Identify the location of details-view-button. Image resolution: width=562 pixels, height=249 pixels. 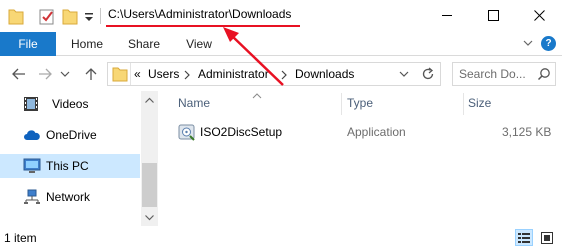
(524, 237).